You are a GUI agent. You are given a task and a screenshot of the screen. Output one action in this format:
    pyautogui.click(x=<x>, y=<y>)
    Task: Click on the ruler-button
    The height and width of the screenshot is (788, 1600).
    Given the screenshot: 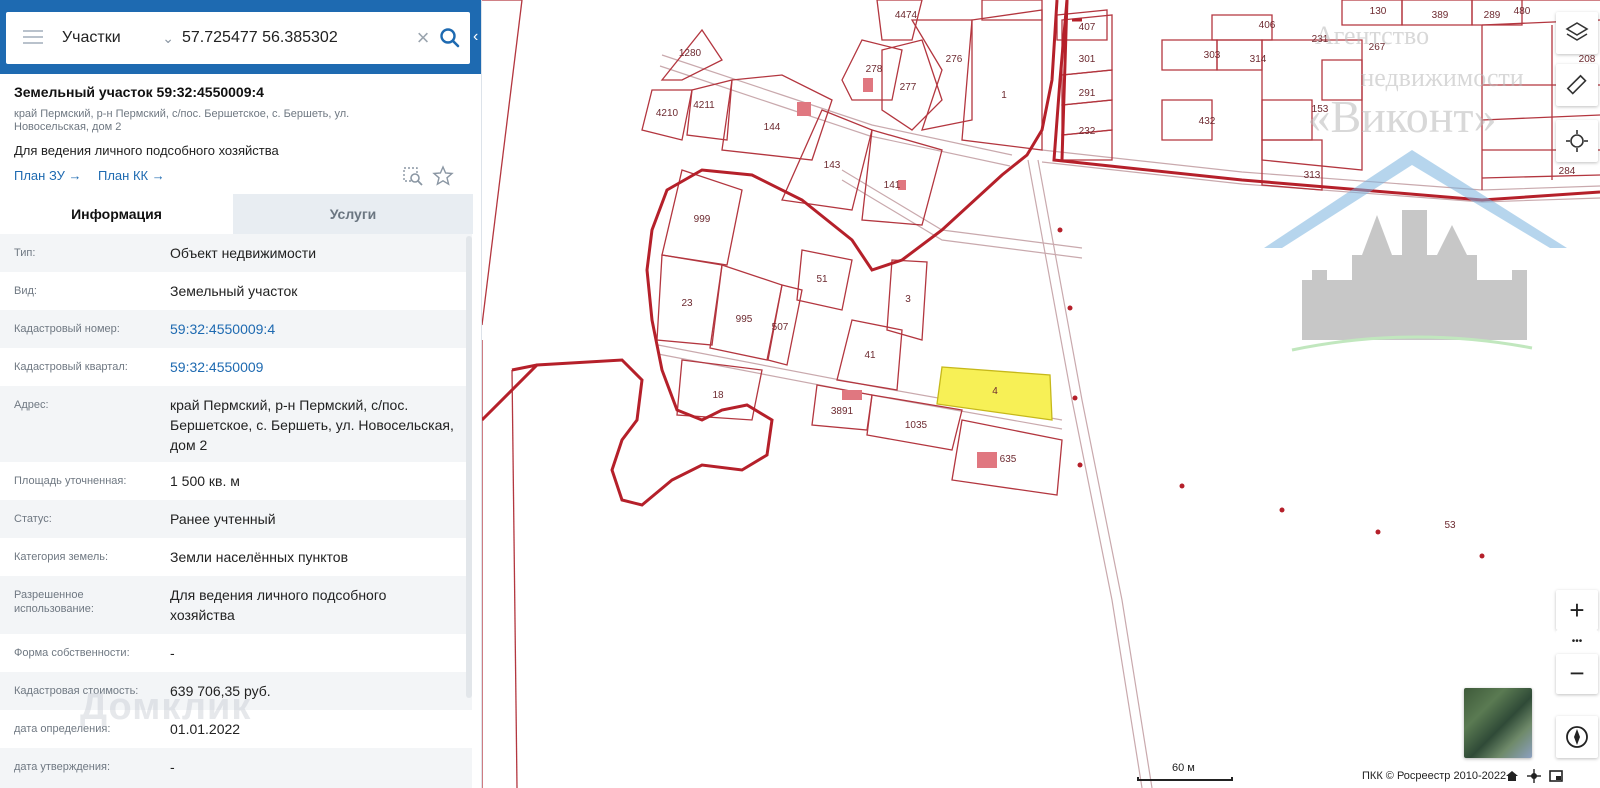 What is the action you would take?
    pyautogui.click(x=1577, y=85)
    